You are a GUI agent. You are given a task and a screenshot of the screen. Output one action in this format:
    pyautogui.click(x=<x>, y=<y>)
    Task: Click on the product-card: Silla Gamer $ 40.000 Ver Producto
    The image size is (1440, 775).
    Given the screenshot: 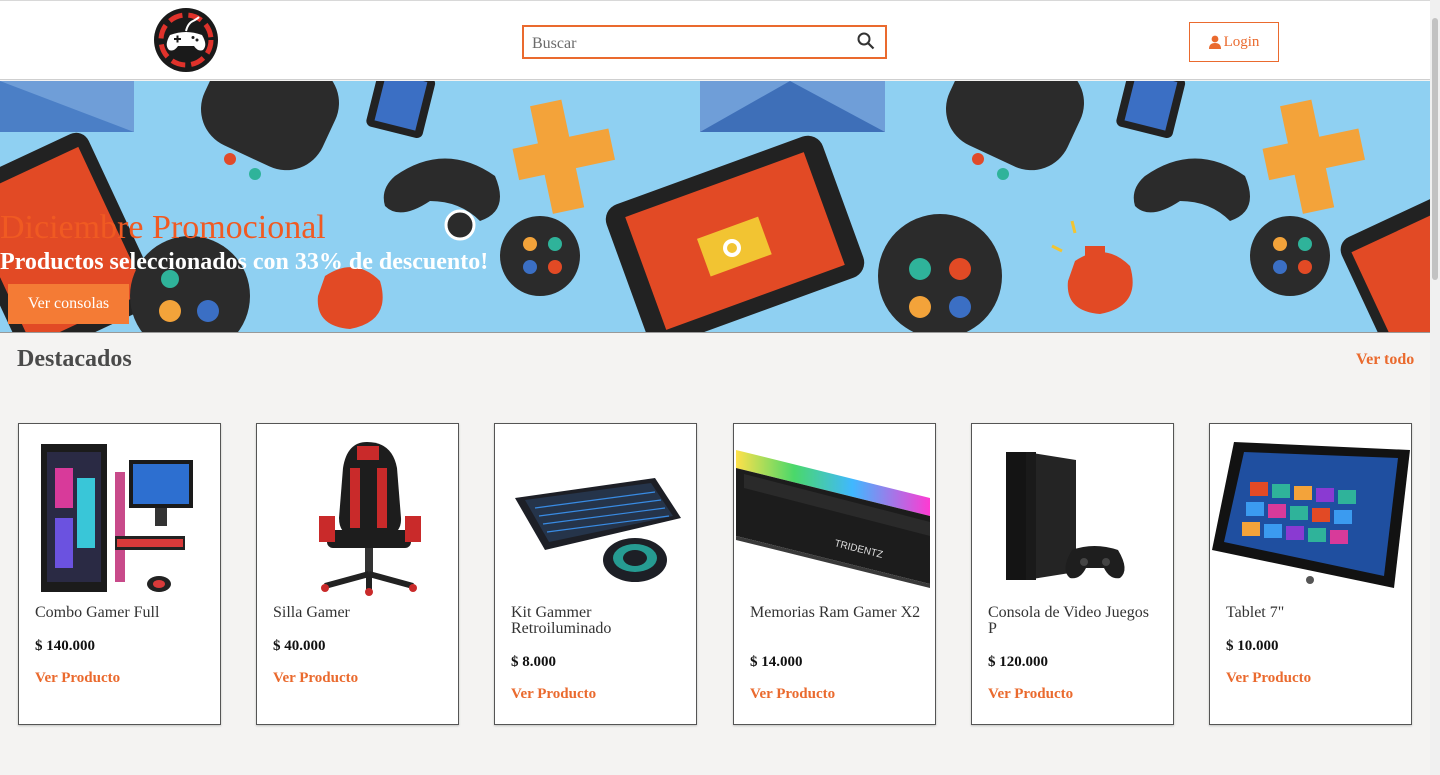 What is the action you would take?
    pyautogui.click(x=357, y=574)
    